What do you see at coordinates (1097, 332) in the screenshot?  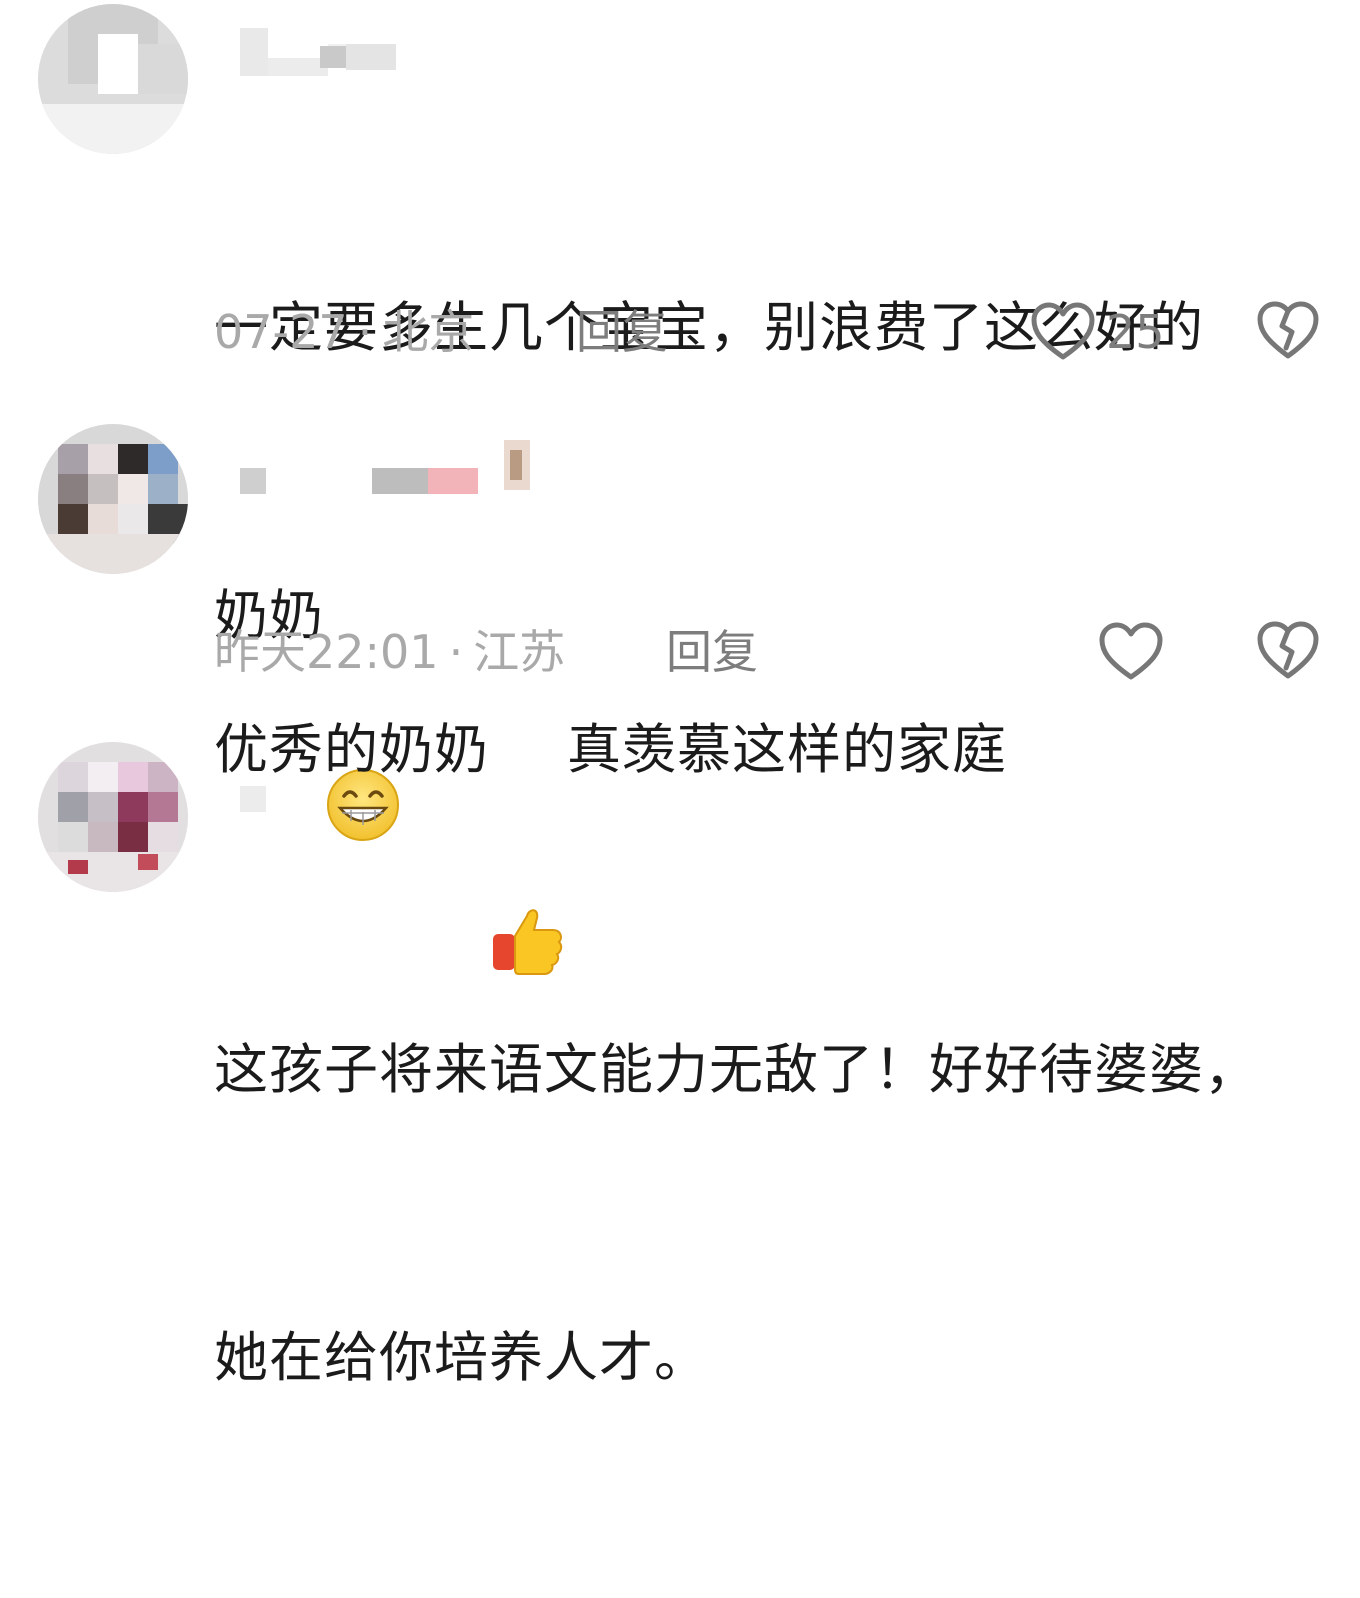 I see `like-button: 25` at bounding box center [1097, 332].